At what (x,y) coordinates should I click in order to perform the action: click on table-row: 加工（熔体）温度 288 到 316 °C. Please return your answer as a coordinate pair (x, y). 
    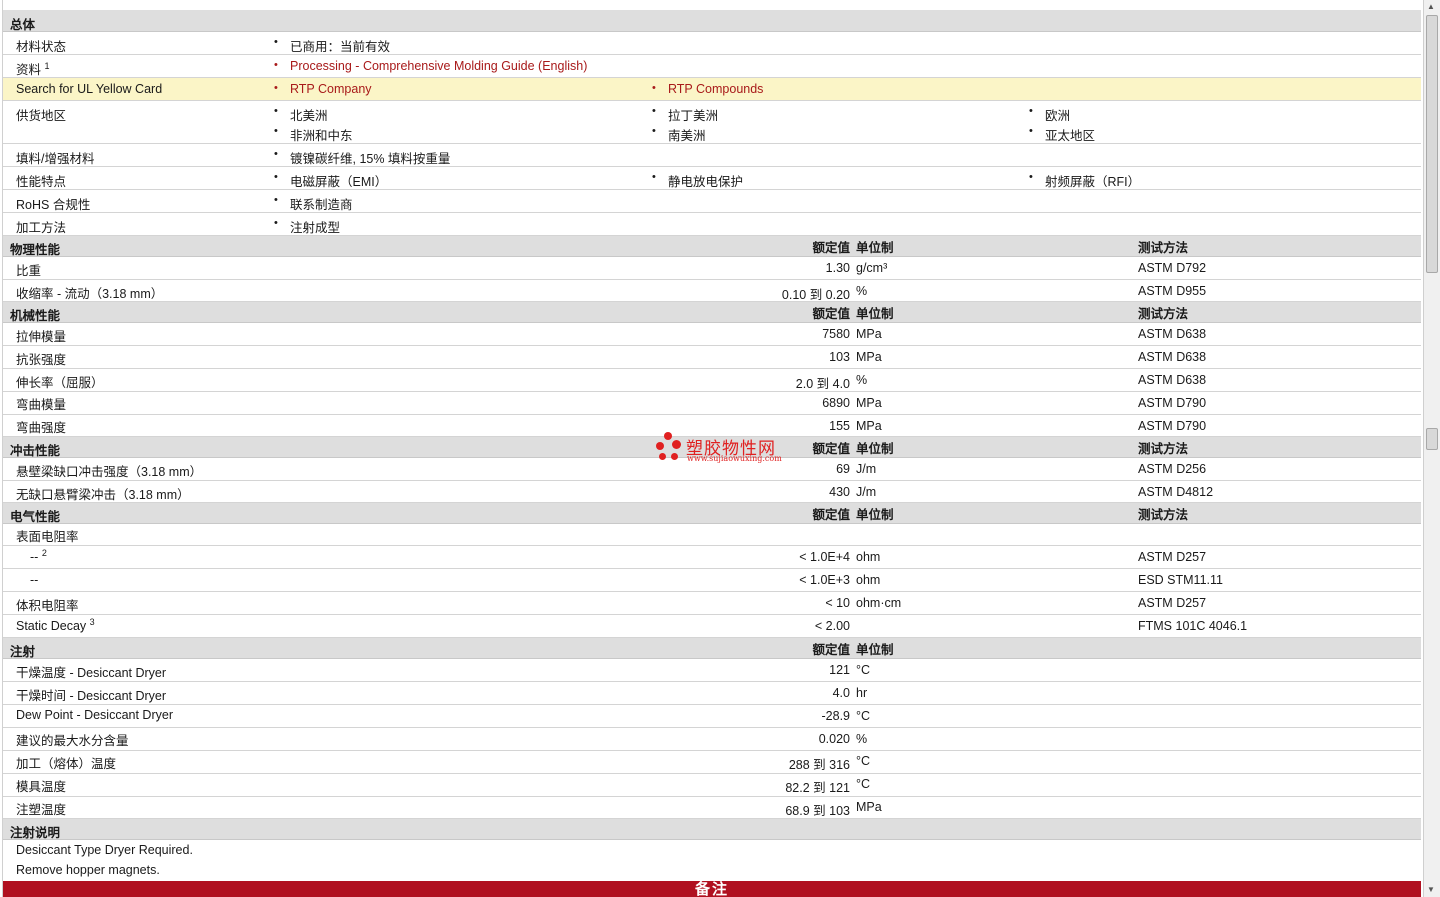
    Looking at the image, I should click on (712, 762).